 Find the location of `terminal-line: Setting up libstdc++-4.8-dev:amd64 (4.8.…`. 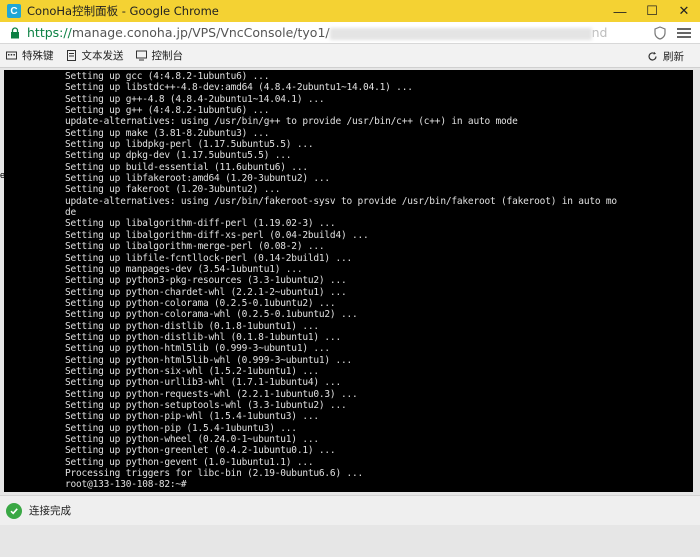

terminal-line: Setting up libstdc++-4.8-dev:amd64 (4.8.… is located at coordinates (239, 88).